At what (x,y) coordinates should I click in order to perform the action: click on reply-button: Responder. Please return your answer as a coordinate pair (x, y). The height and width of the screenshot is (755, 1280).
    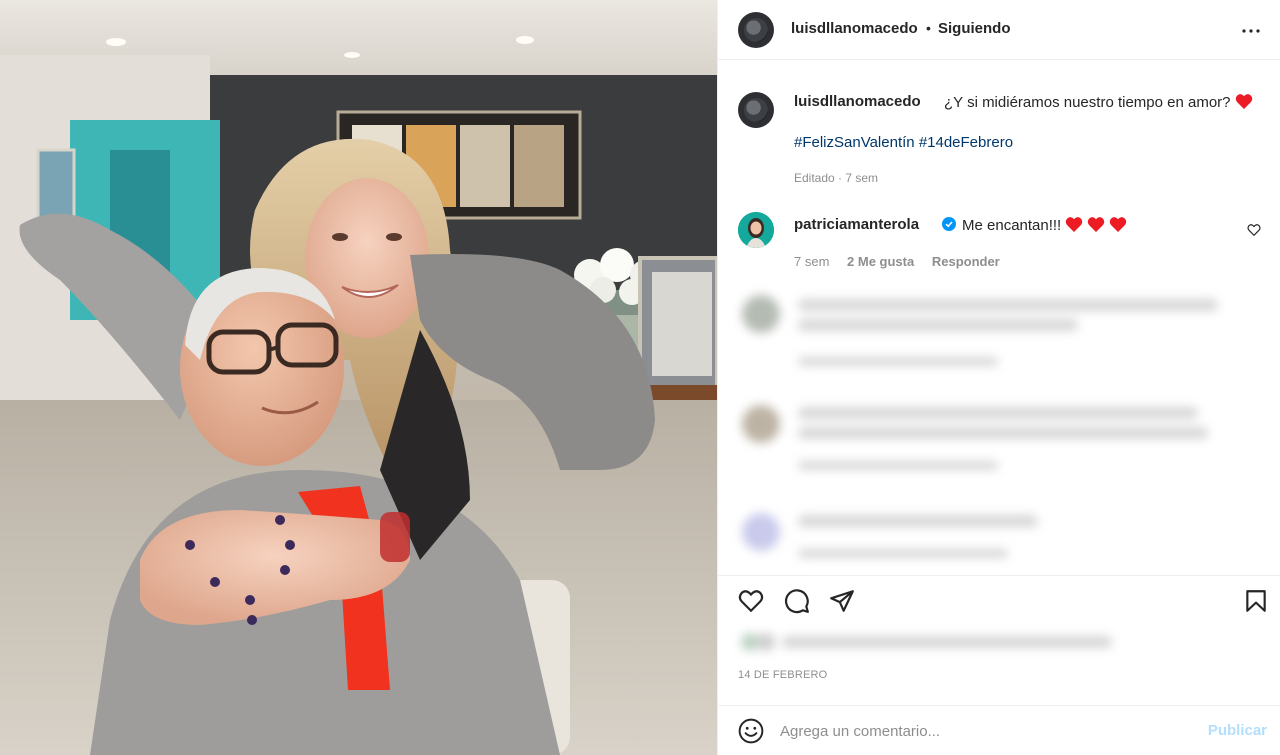
    Looking at the image, I should click on (966, 261).